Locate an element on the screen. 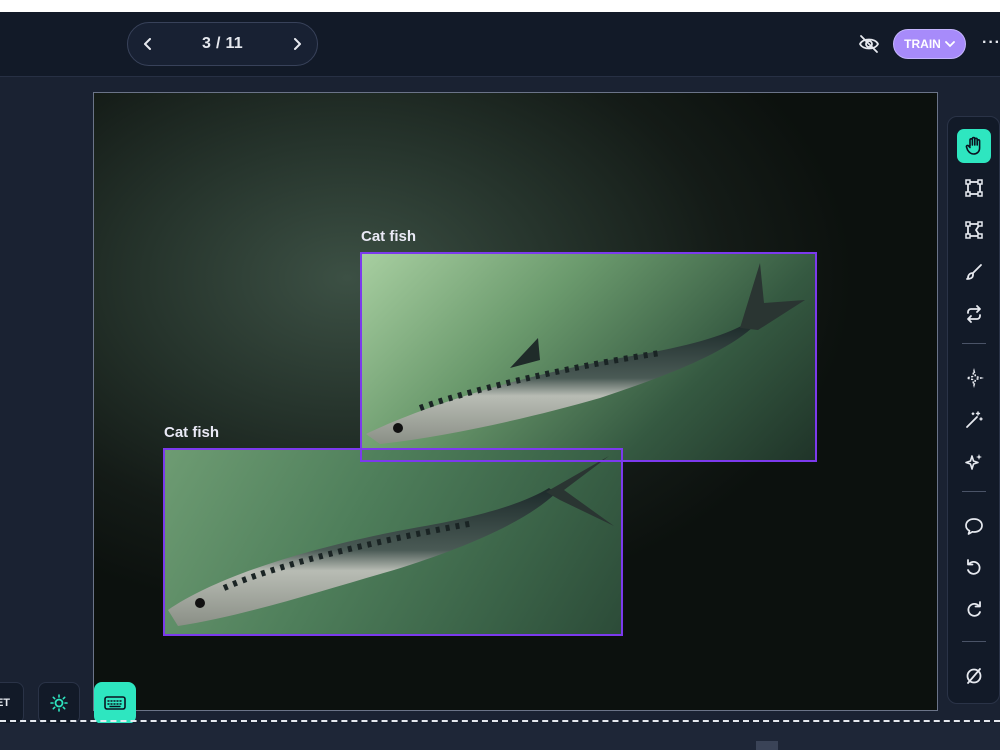 The width and height of the screenshot is (1000, 750). magic-sparkle-icon is located at coordinates (974, 378).